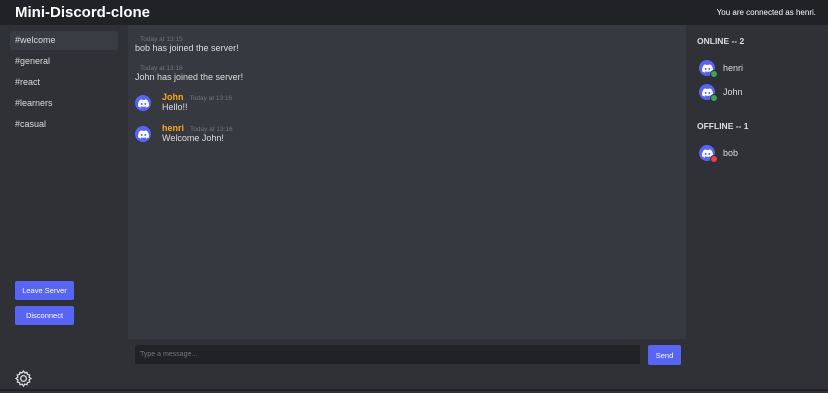 The height and width of the screenshot is (393, 828). What do you see at coordinates (664, 355) in the screenshot?
I see `send-button: Send` at bounding box center [664, 355].